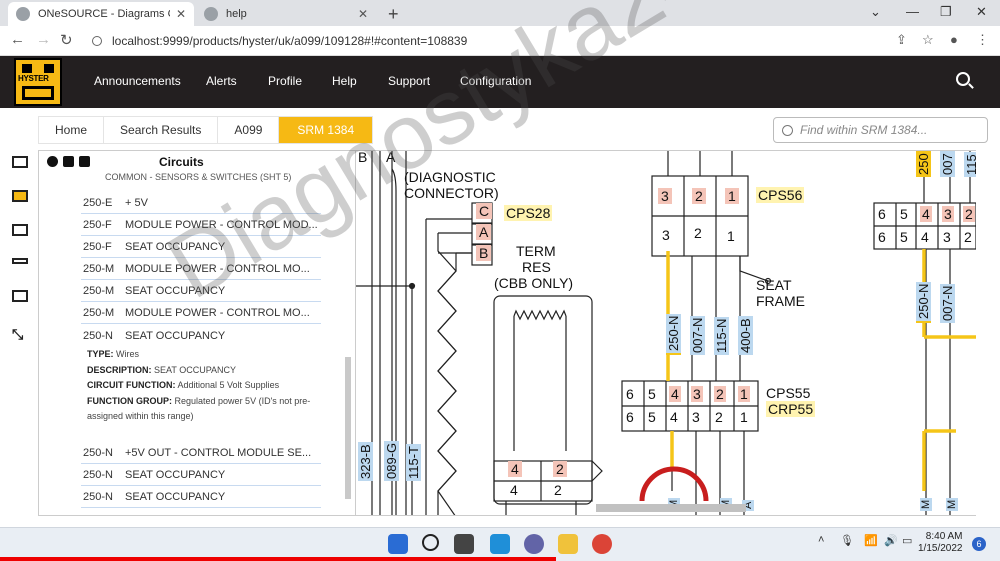 Image resolution: width=1000 pixels, height=561 pixels. I want to click on menu-announcements: Announcements, so click(137, 81).